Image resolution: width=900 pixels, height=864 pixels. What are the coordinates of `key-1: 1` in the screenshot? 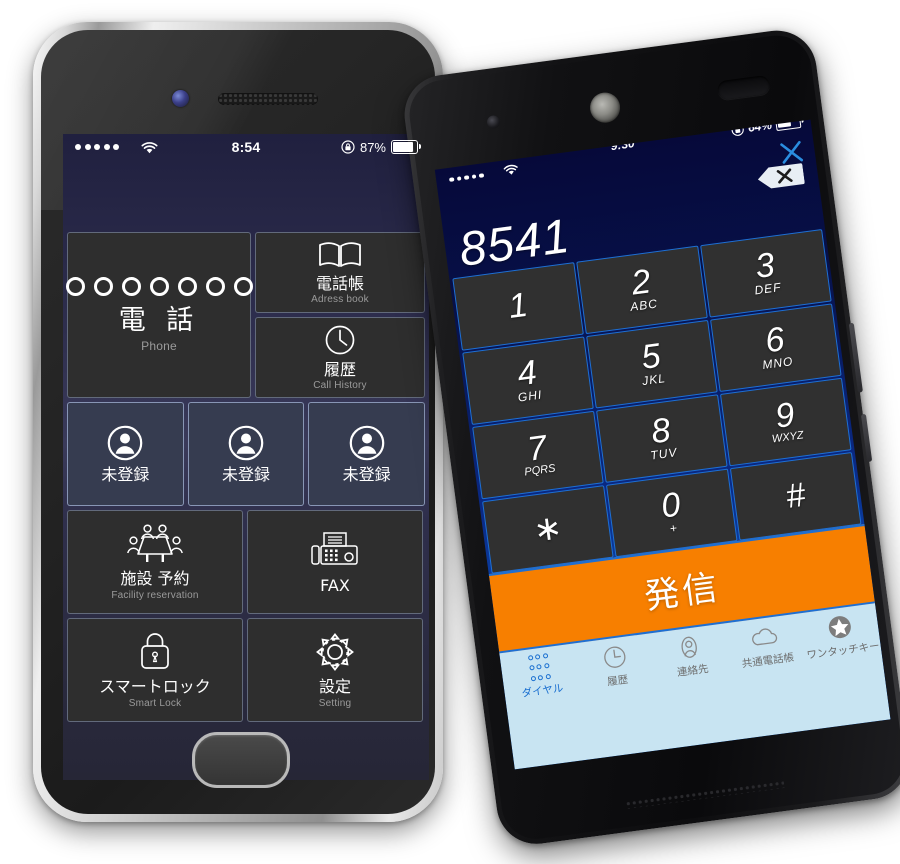 It's located at (518, 306).